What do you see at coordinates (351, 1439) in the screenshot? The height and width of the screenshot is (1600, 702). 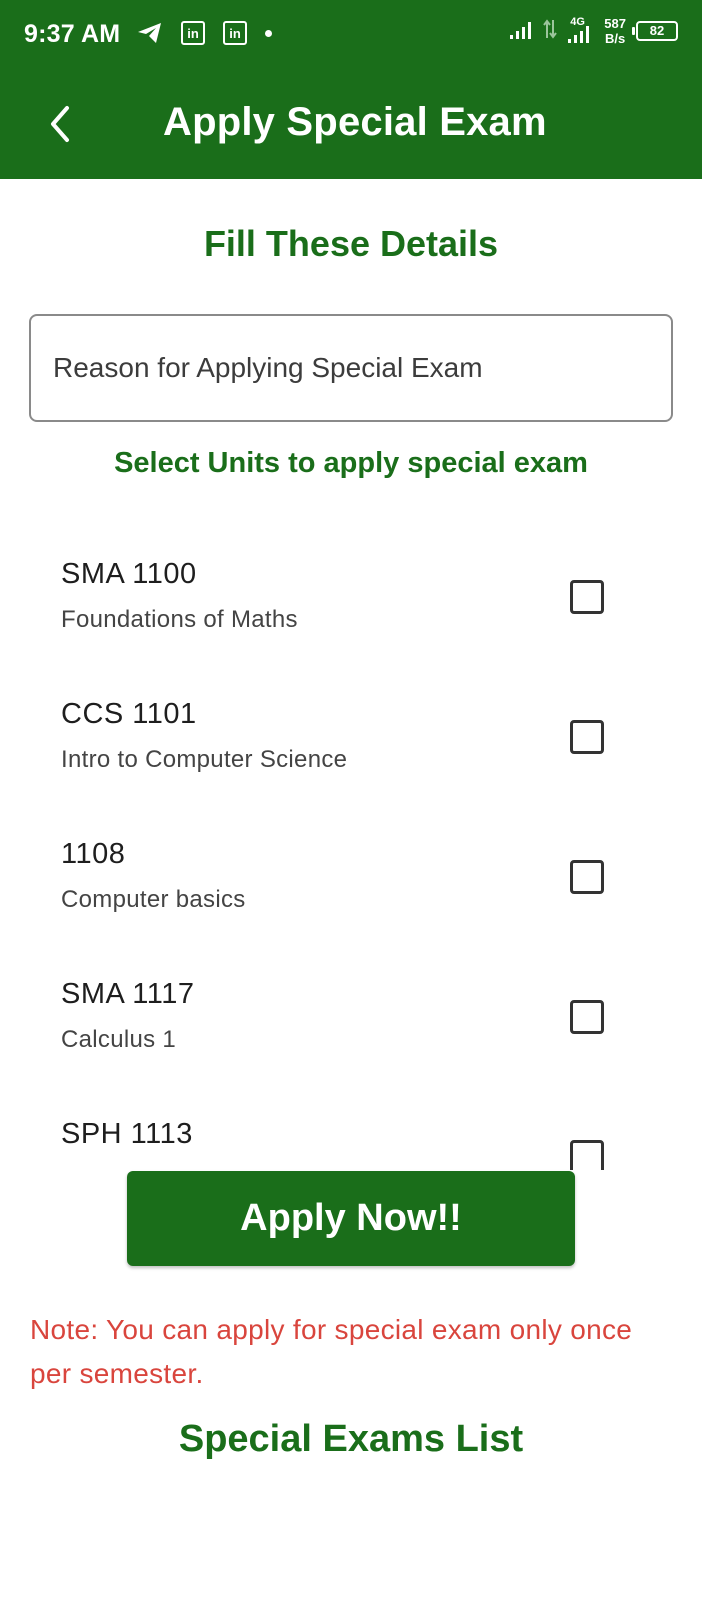 I see `special-exams-heading: Special Exams List` at bounding box center [351, 1439].